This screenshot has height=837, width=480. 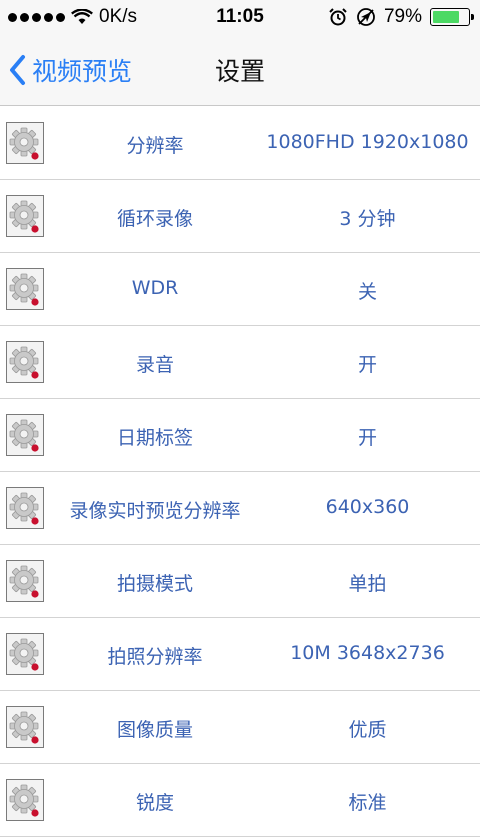 What do you see at coordinates (154, 219) in the screenshot?
I see `setting-label: 循环录像` at bounding box center [154, 219].